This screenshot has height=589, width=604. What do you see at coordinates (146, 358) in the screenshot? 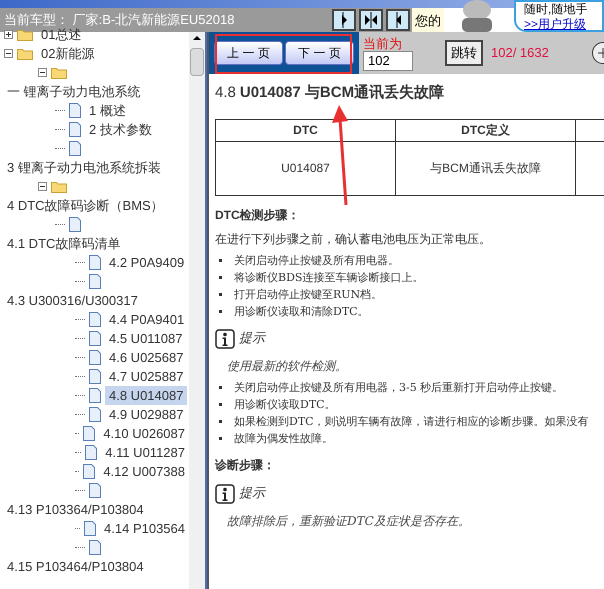
I see `tree-item: 4.6 U025687` at bounding box center [146, 358].